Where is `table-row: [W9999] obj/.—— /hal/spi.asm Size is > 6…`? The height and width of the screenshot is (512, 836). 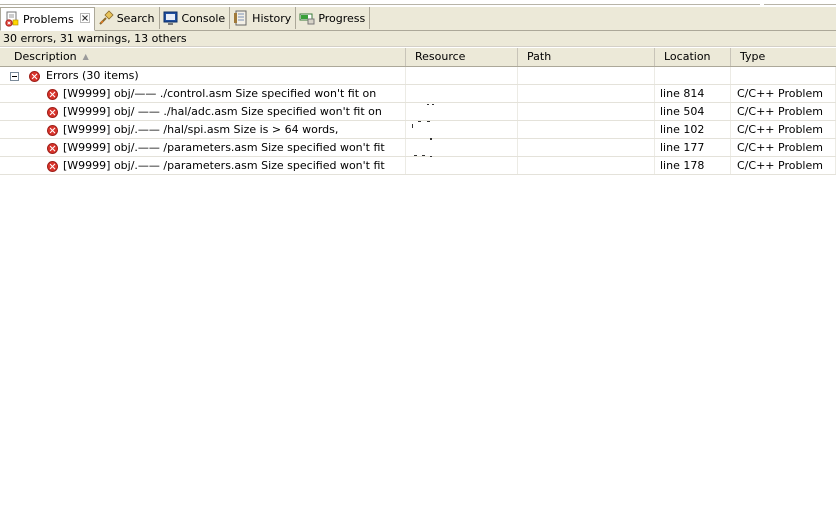
table-row: [W9999] obj/.—— /hal/spi.asm Size is > 6… is located at coordinates (418, 130).